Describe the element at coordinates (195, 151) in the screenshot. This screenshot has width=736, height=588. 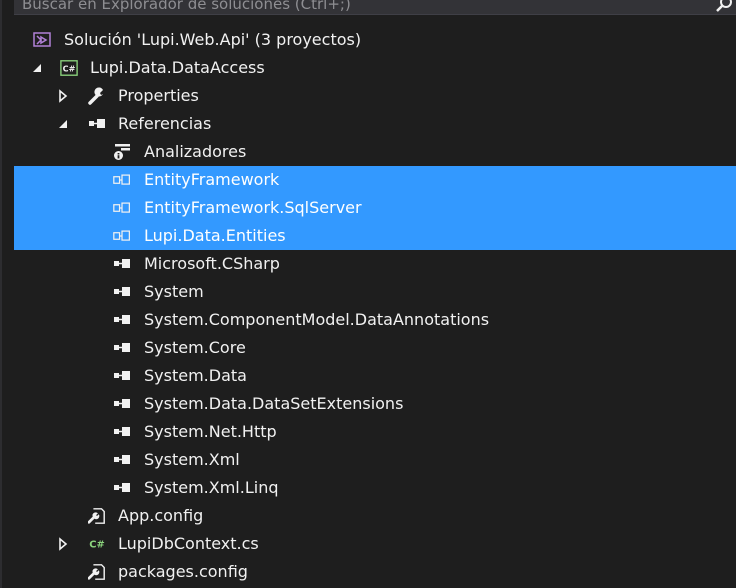
I see `analyzers-label: Analizadores` at that location.